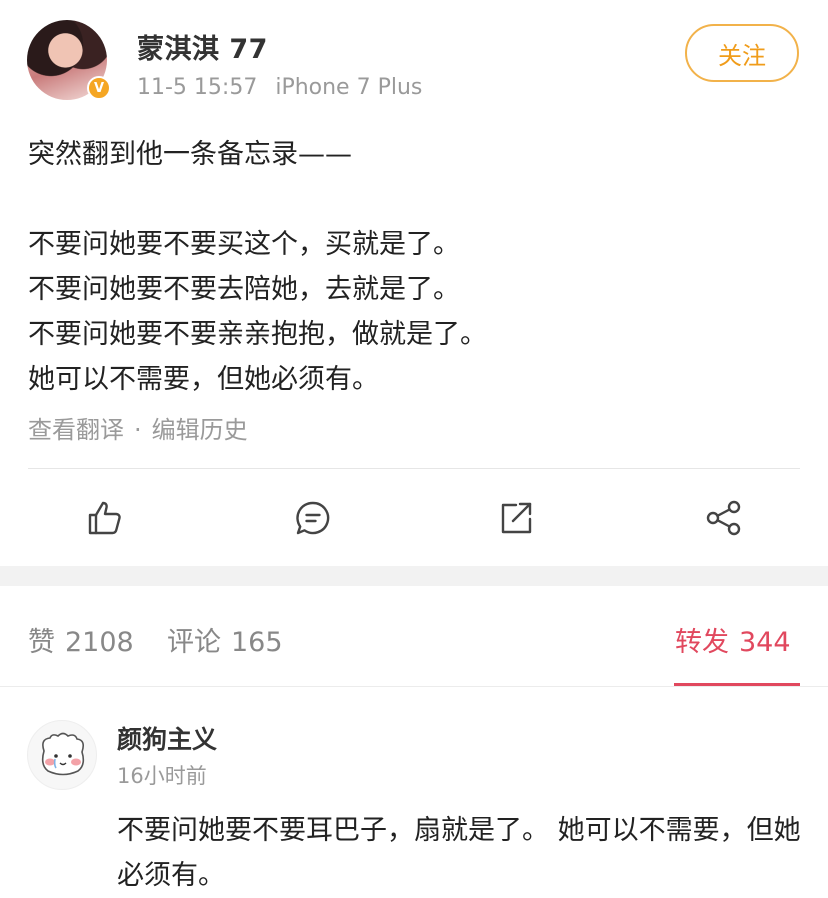  What do you see at coordinates (702, 642) in the screenshot?
I see `tab-reposts-label: 转发` at bounding box center [702, 642].